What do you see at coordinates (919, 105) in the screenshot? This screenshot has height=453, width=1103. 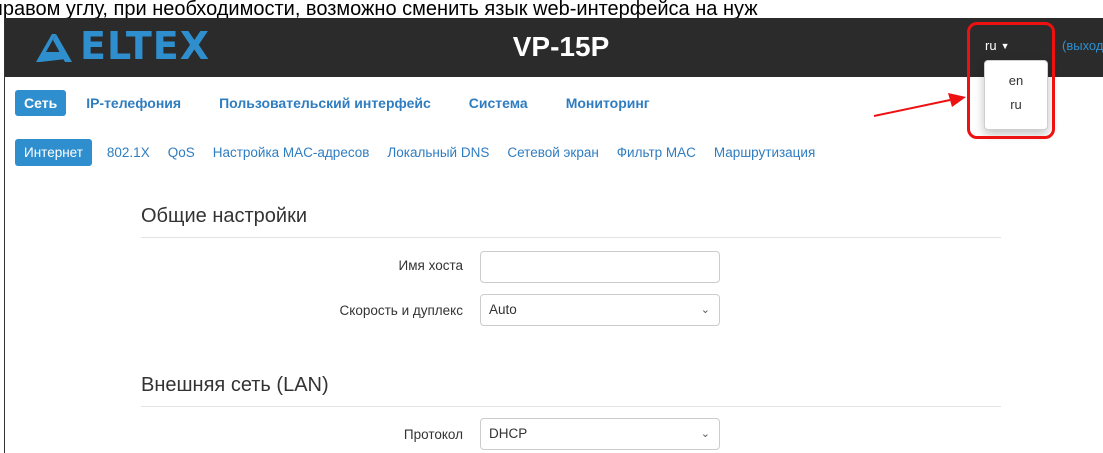 I see `pointer-arrow-icon` at bounding box center [919, 105].